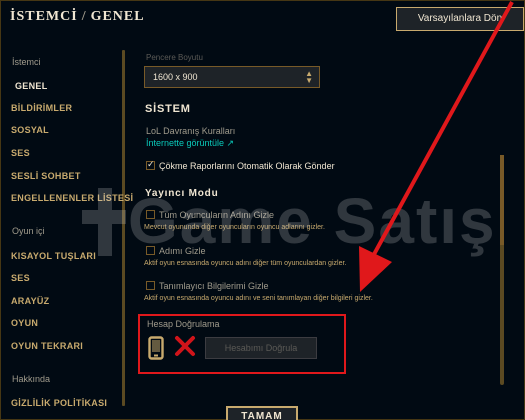  Describe the element at coordinates (156, 348) in the screenshot. I see `phone-icon` at that location.